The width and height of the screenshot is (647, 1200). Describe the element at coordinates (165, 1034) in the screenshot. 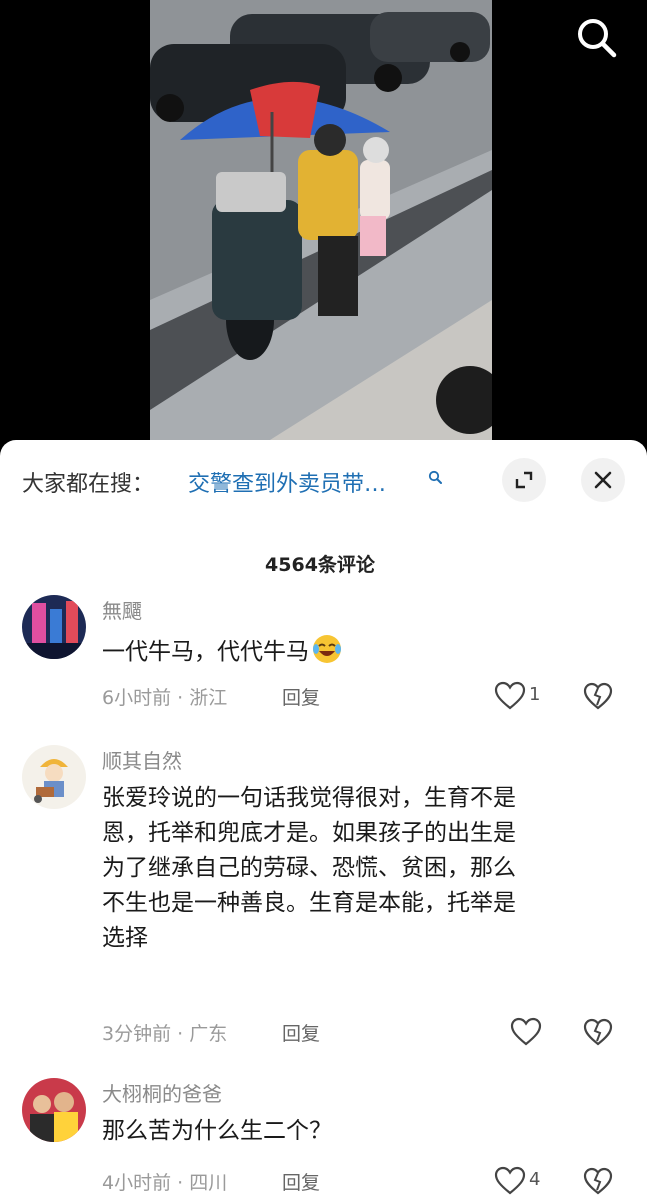

I see `comment-time-location: 3分钟前 · 广东` at that location.